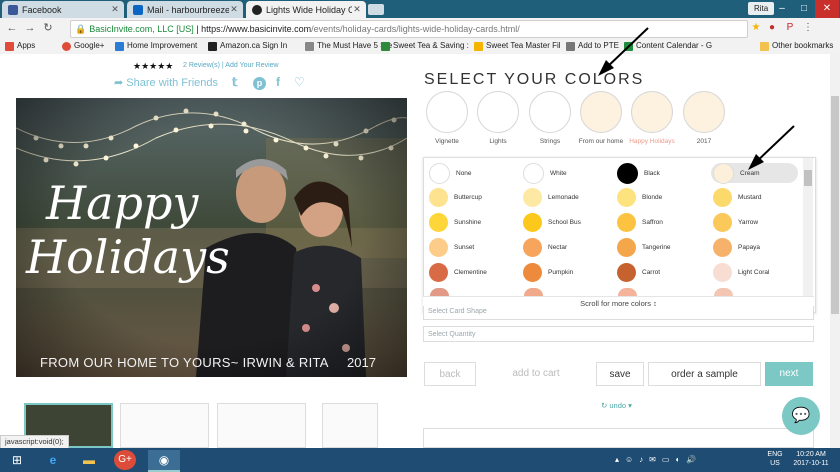 The width and height of the screenshot is (840, 472). I want to click on bookmark-other: Other bookmarks, so click(796, 46).